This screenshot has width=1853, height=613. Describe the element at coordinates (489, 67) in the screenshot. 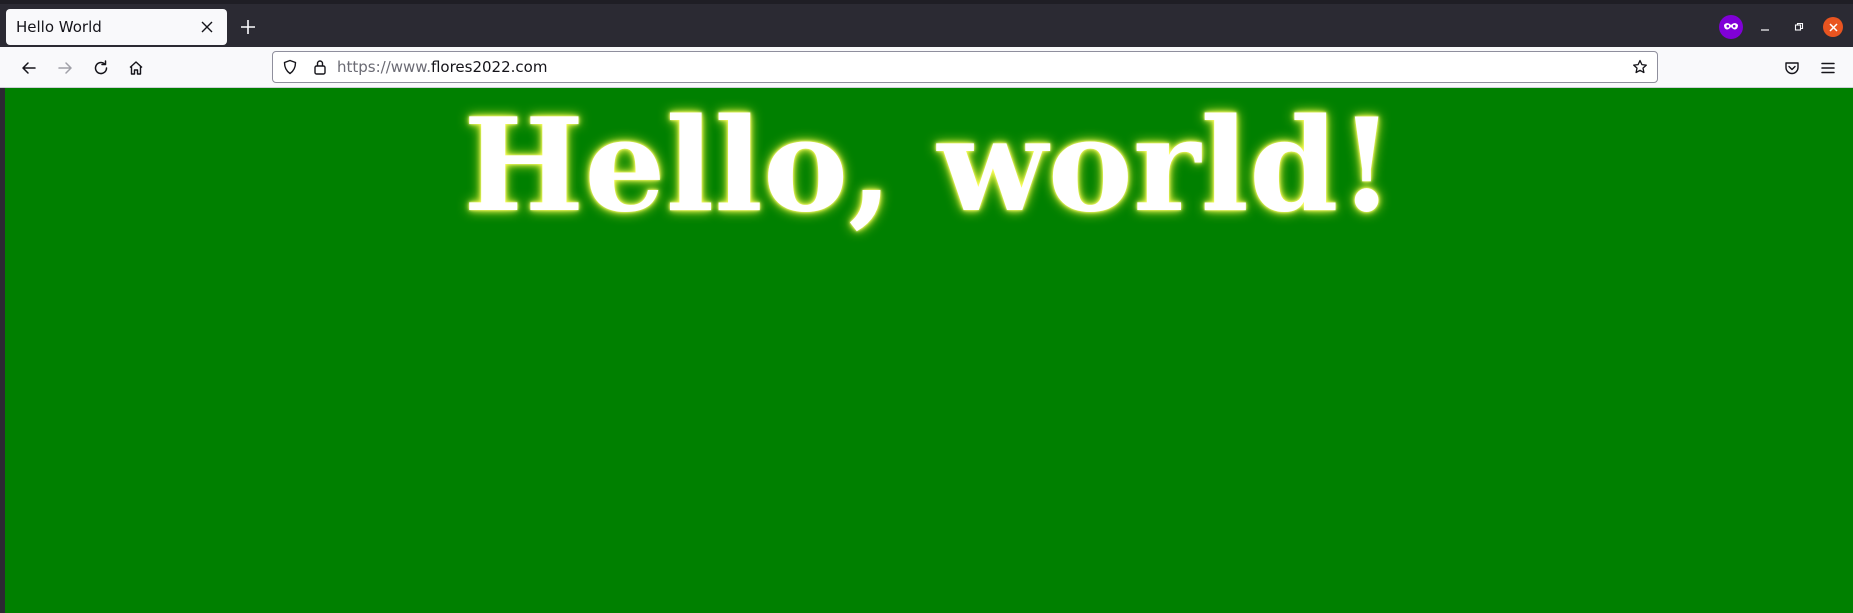

I see `url-domain: flores2022.com` at that location.